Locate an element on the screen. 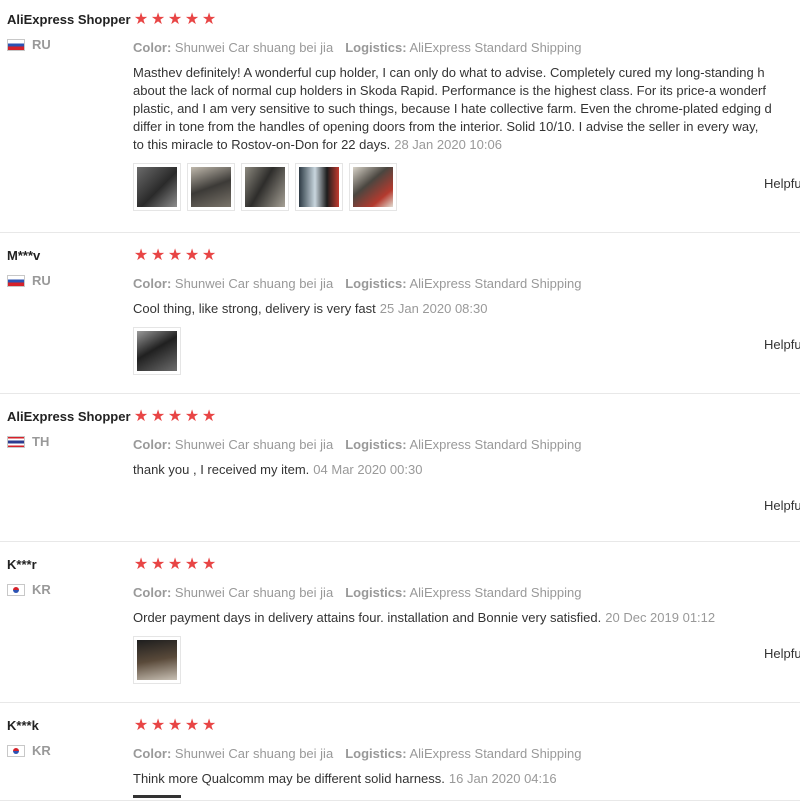 Image resolution: width=800 pixels, height=801 pixels. review-date: 25 Jan 2020 08:30 is located at coordinates (433, 308).